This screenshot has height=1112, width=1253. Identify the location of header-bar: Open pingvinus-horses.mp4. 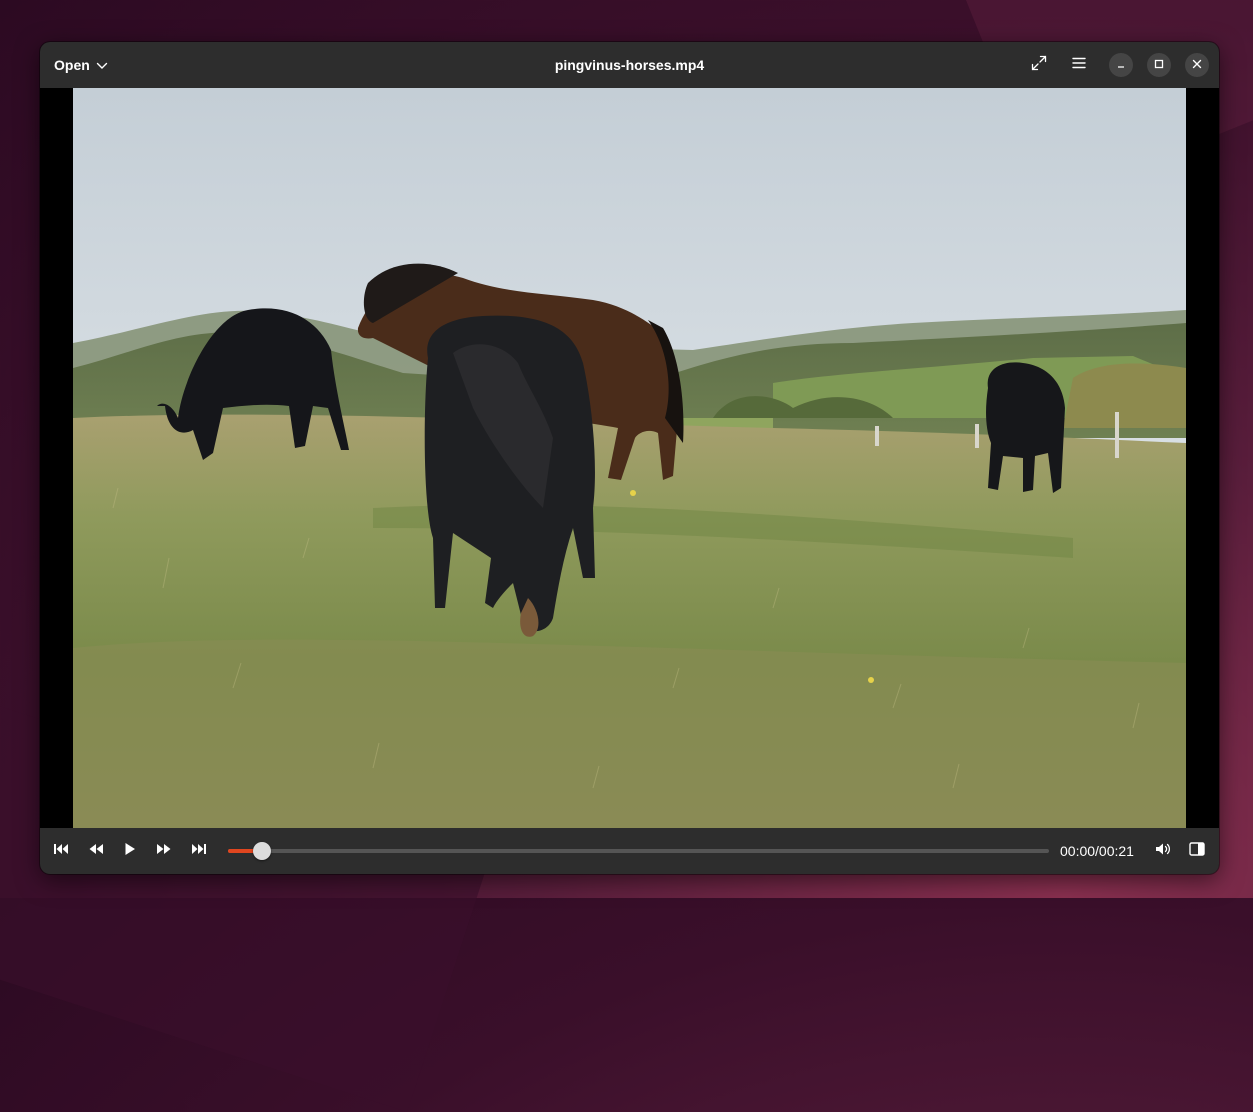
(629, 65).